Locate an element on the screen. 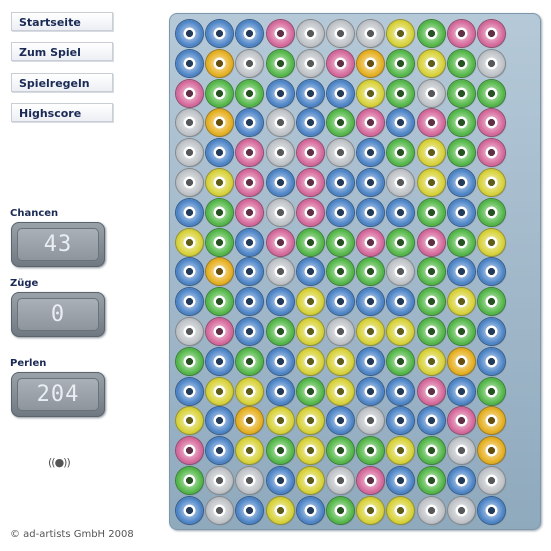 The width and height of the screenshot is (551, 551). nav-highscore: Highscore is located at coordinates (62, 112).